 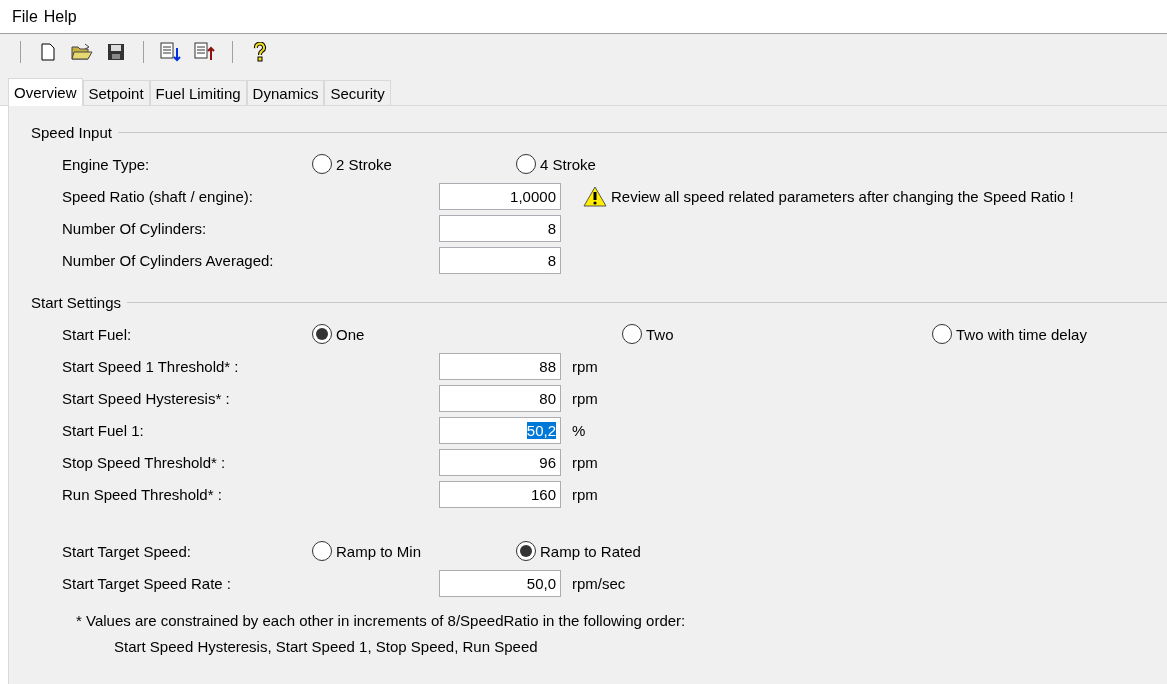 I want to click on tab: Security, so click(x=357, y=92).